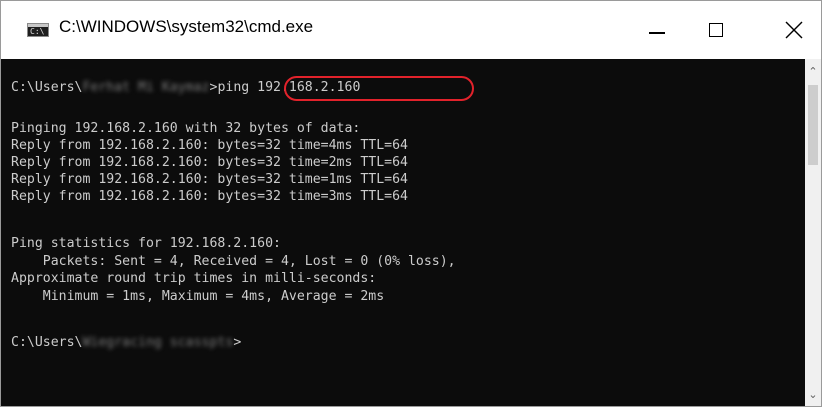  I want to click on scrollbar-thumb, so click(813, 125).